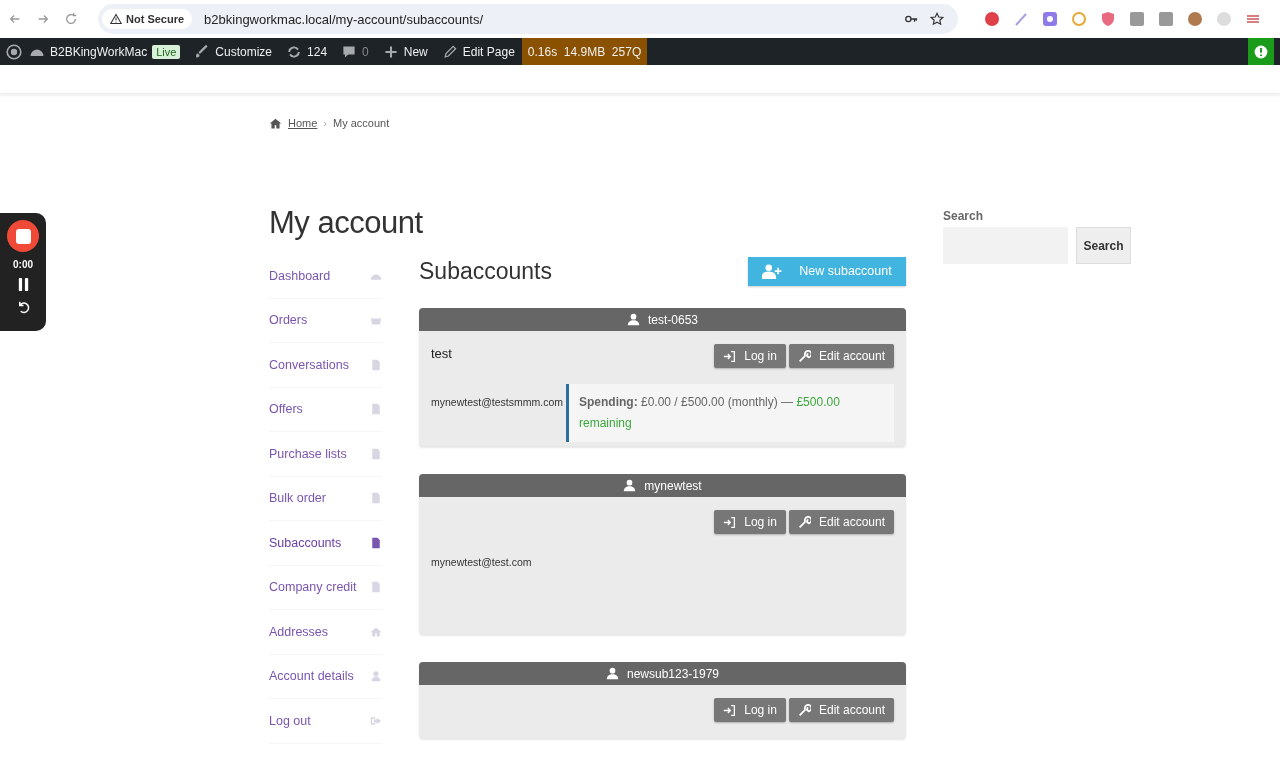 The image size is (1280, 759). I want to click on account-email: mynewtest@test.com, so click(482, 562).